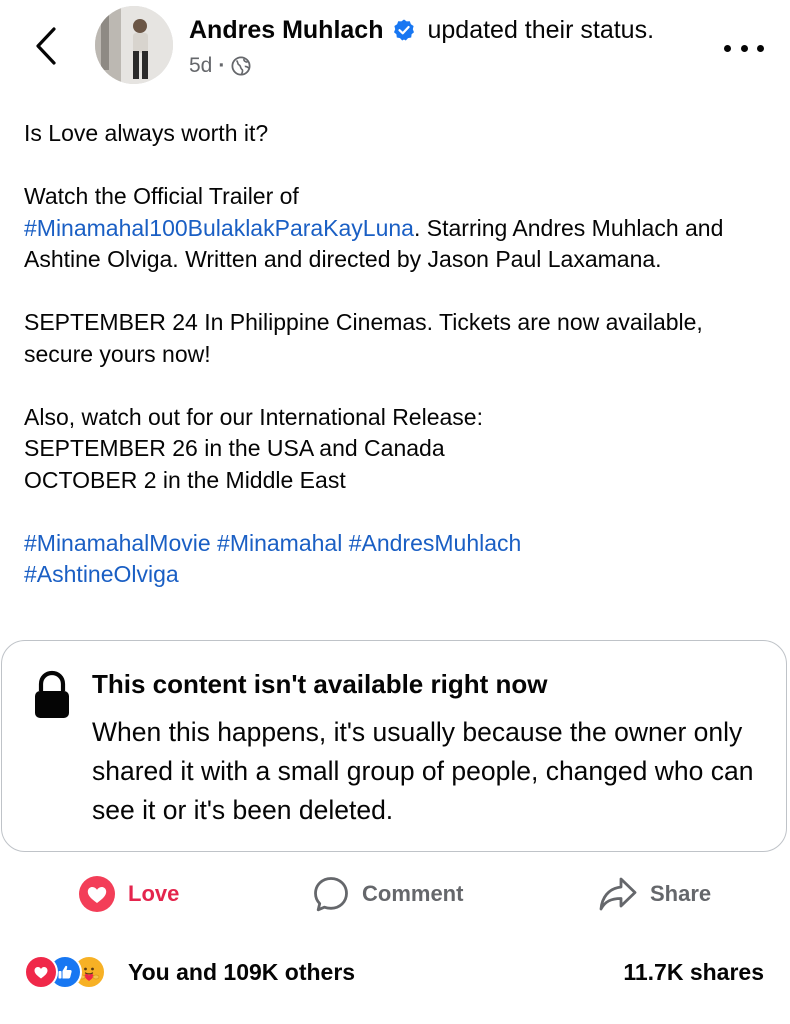  What do you see at coordinates (693, 972) in the screenshot?
I see `shares-count: 11.7K shares` at bounding box center [693, 972].